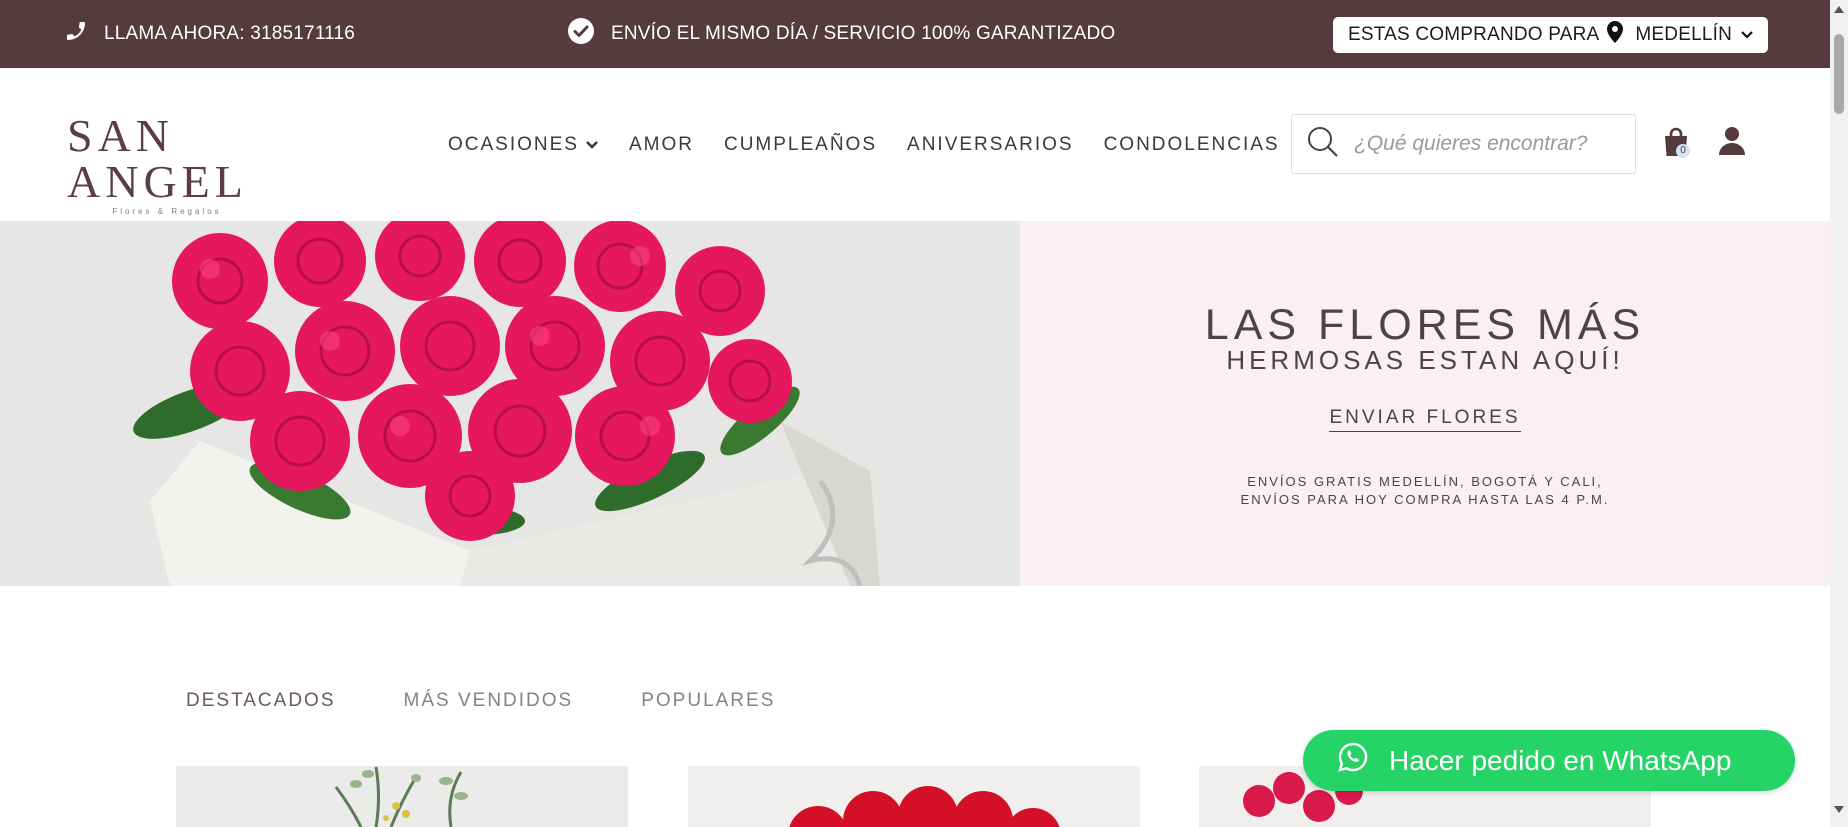 The height and width of the screenshot is (827, 1848). I want to click on location-selector: ESTAS COMPRANDO PARA MEDELLÍN, so click(1550, 35).